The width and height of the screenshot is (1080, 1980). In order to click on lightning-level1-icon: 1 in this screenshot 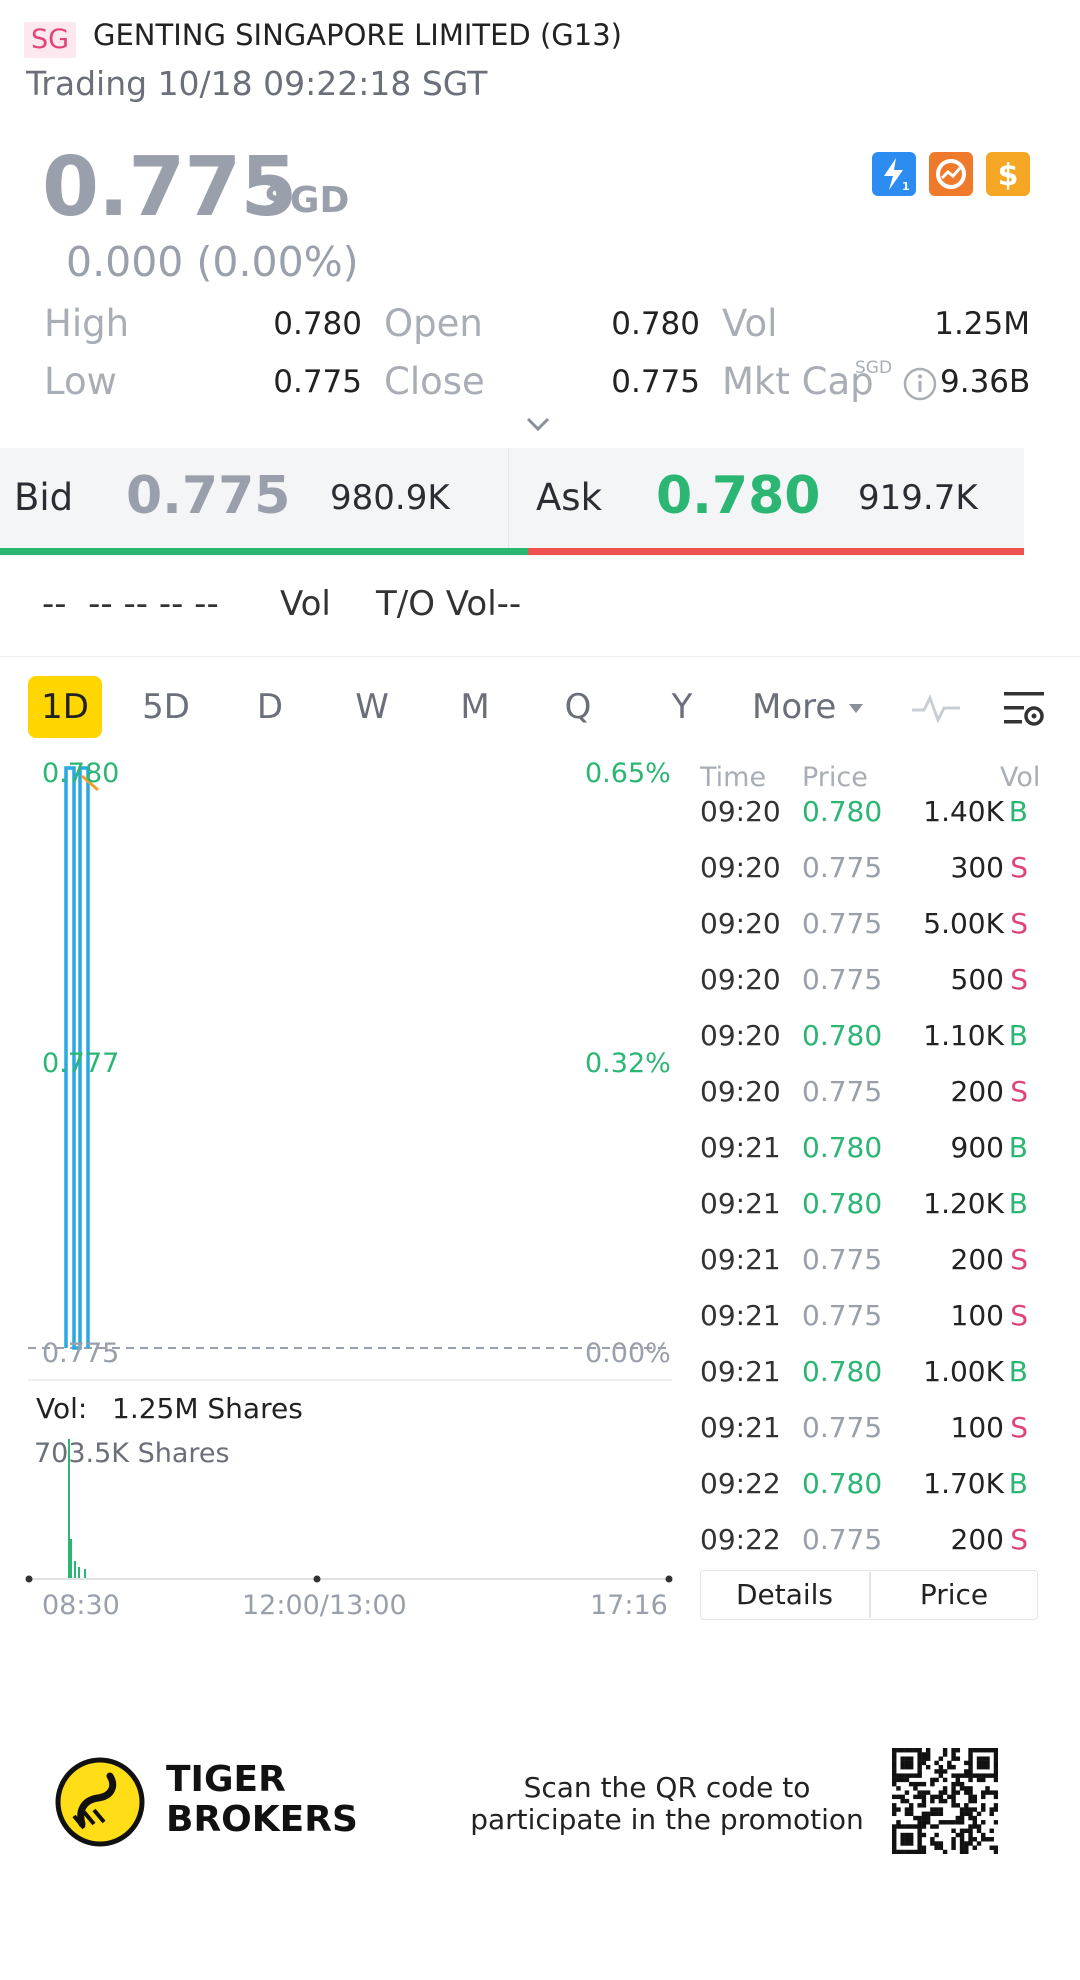, I will do `click(894, 174)`.